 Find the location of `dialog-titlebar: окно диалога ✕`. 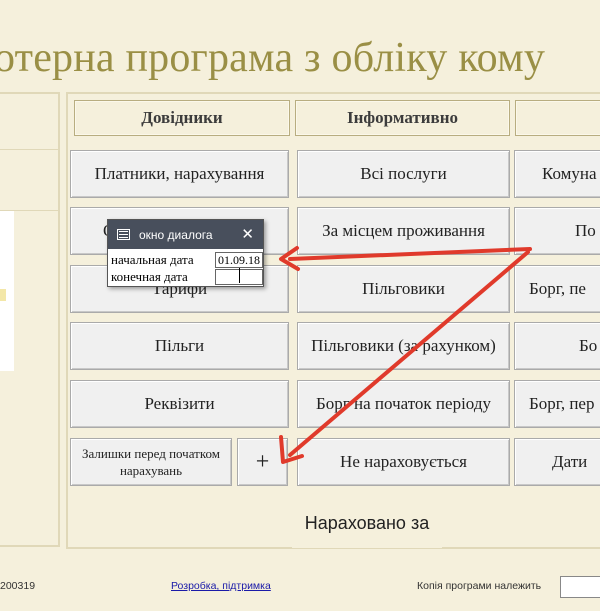

dialog-titlebar: окно диалога ✕ is located at coordinates (185, 234).